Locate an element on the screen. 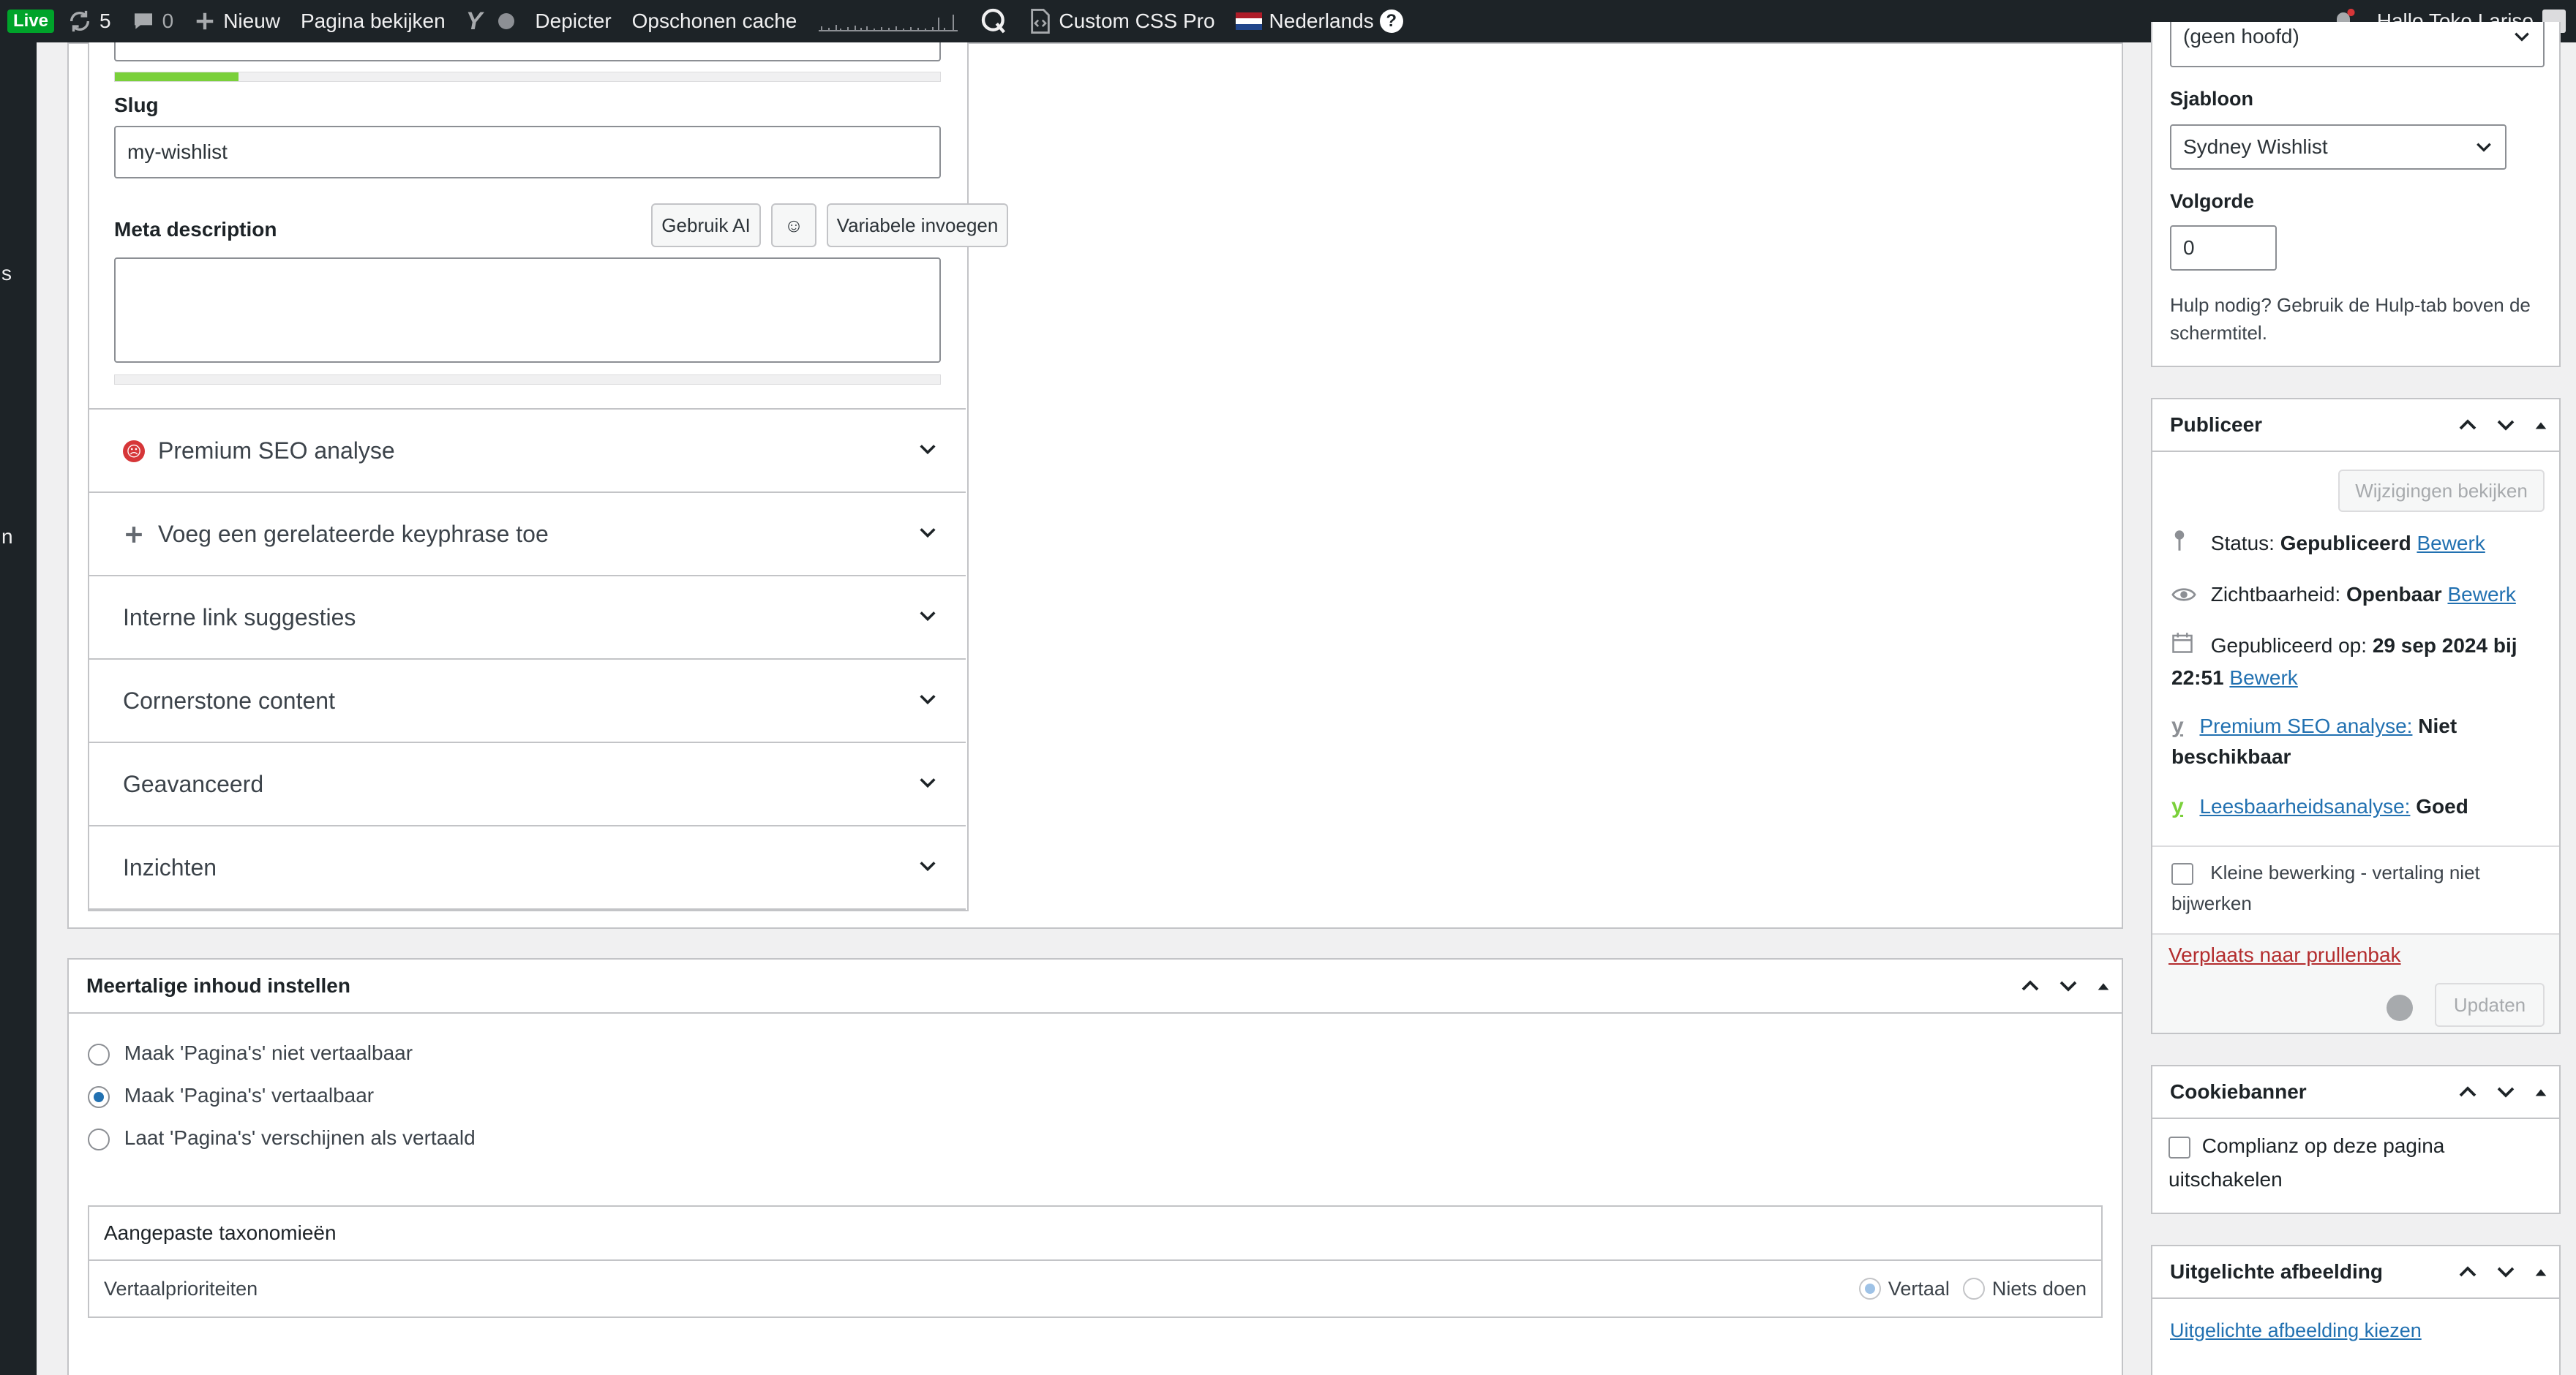 This screenshot has width=2576, height=1375. meta-description-progress is located at coordinates (527, 379).